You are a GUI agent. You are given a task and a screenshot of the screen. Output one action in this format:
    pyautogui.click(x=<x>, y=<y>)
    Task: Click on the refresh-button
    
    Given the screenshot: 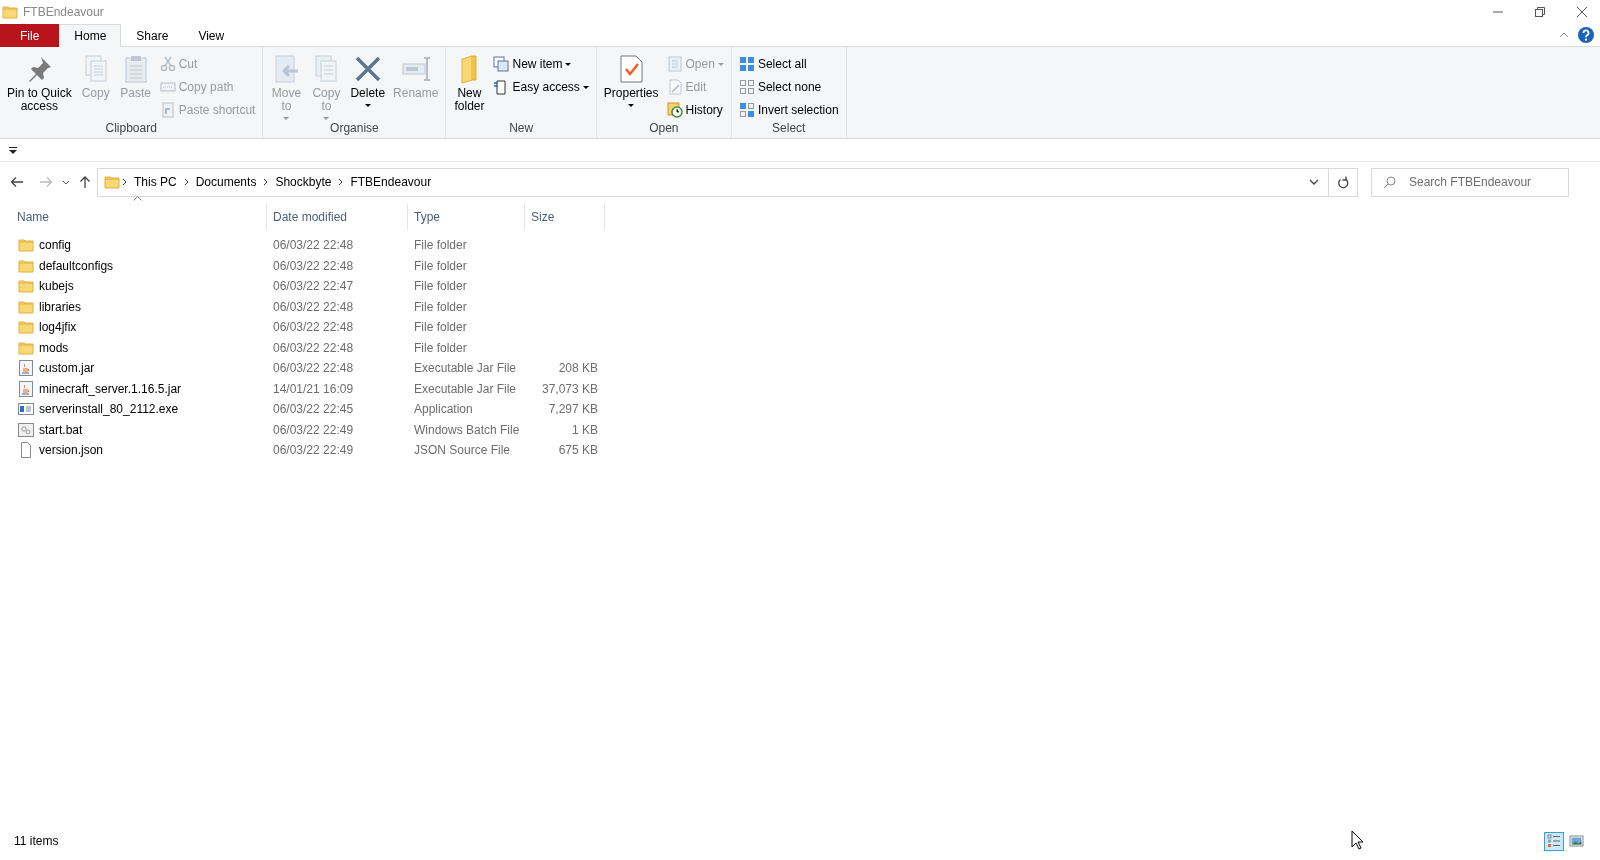 What is the action you would take?
    pyautogui.click(x=1343, y=182)
    